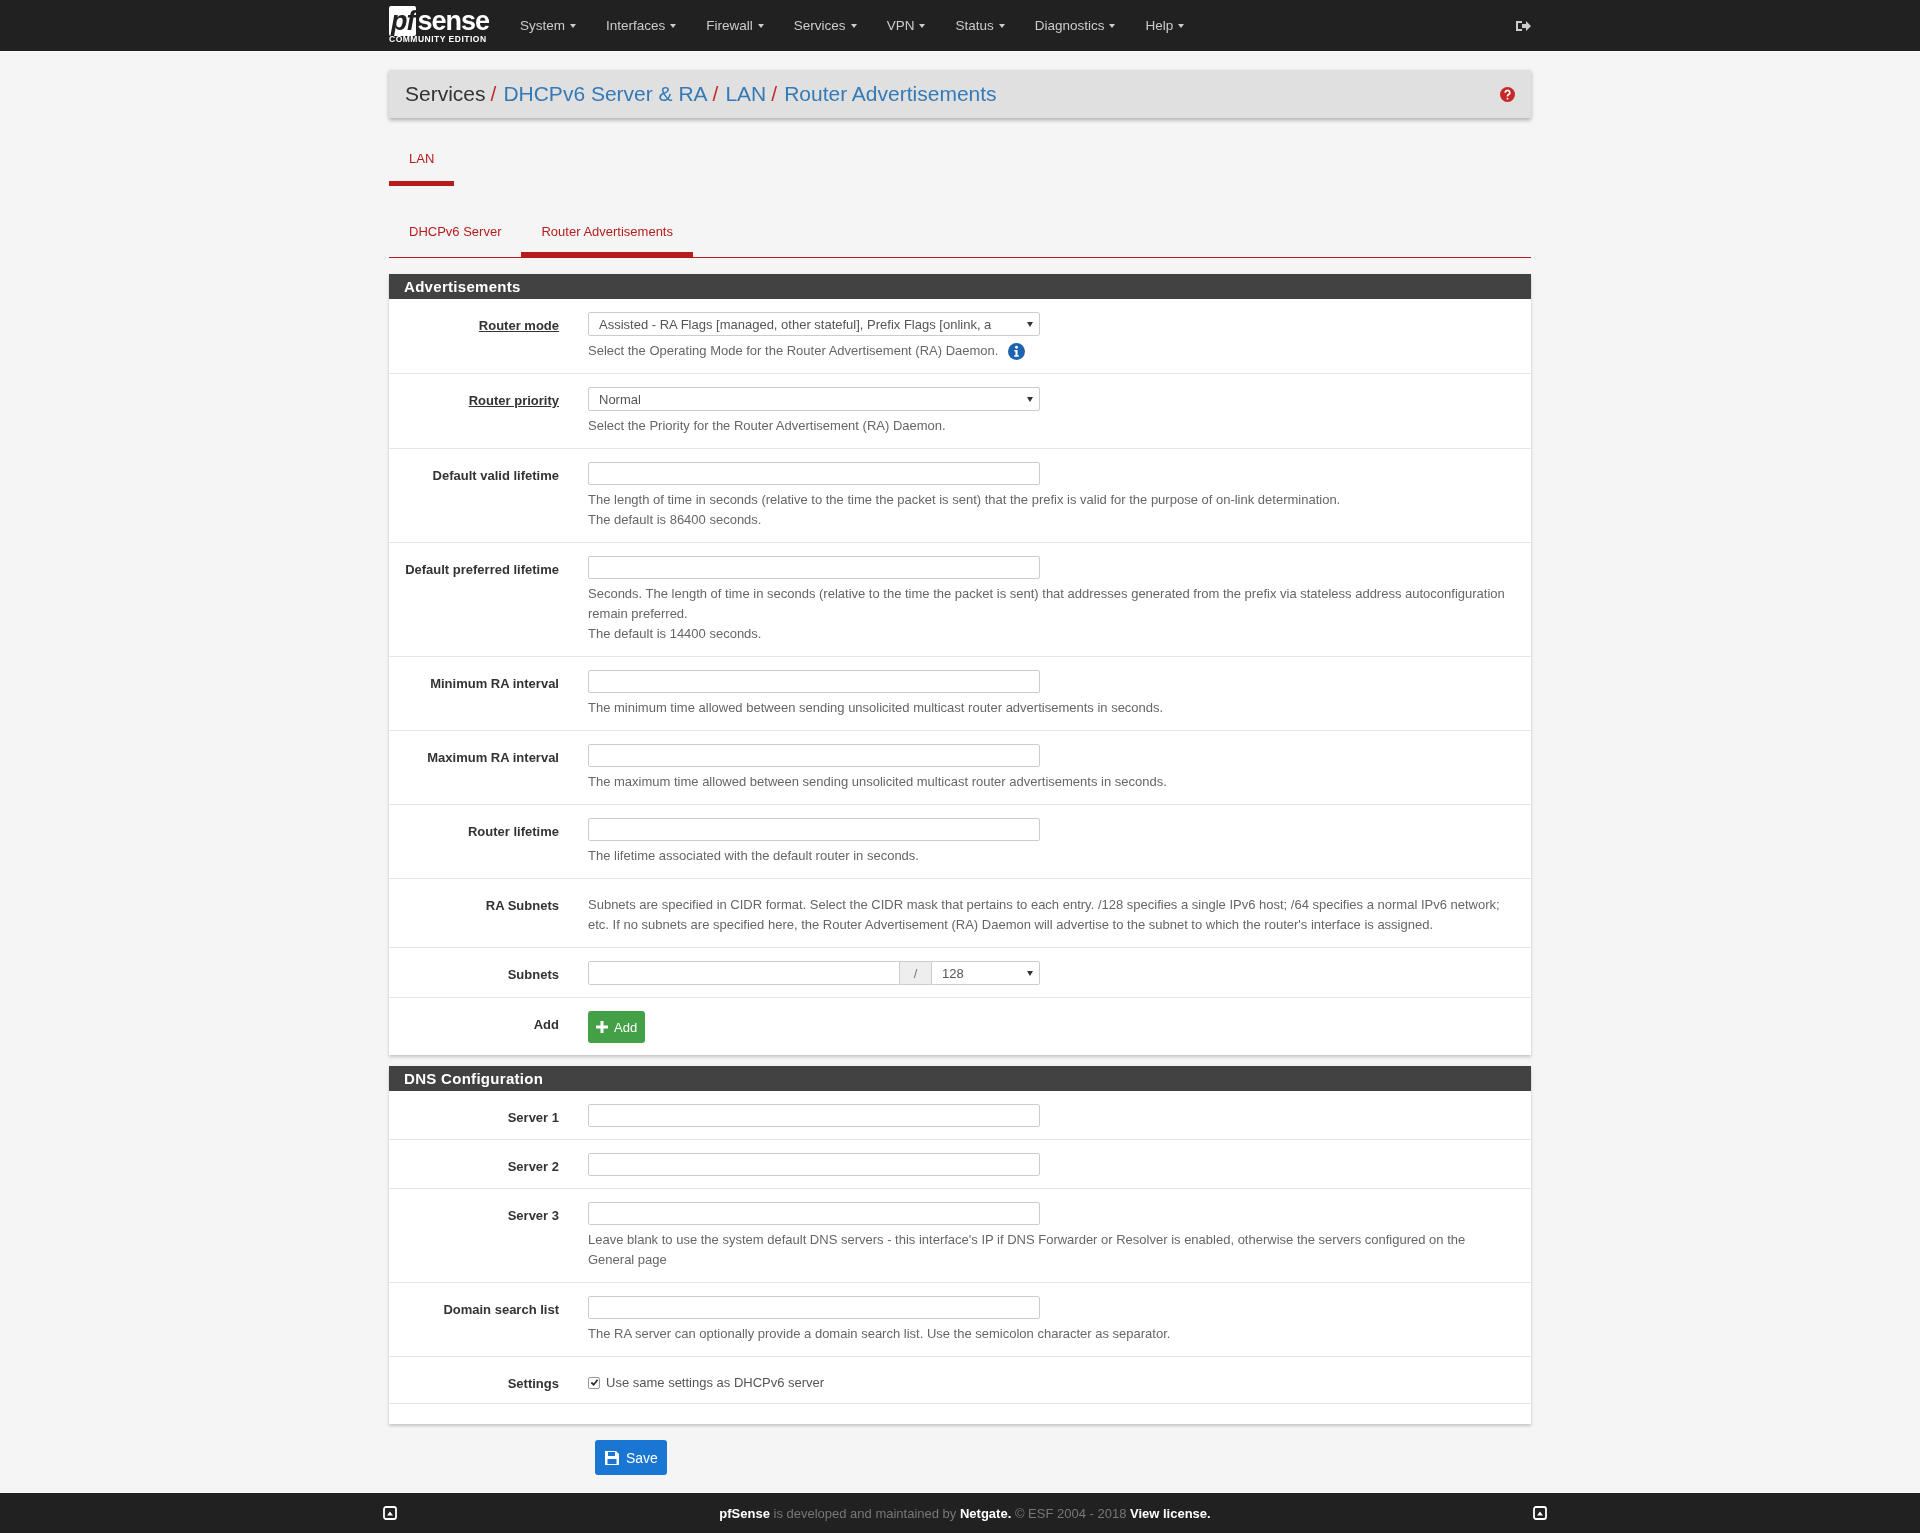 Image resolution: width=1920 pixels, height=1533 pixels. I want to click on footer-text: pfSense is developed and maintained by Netgate. © ESF 2004 - 2018 View license., so click(965, 1513).